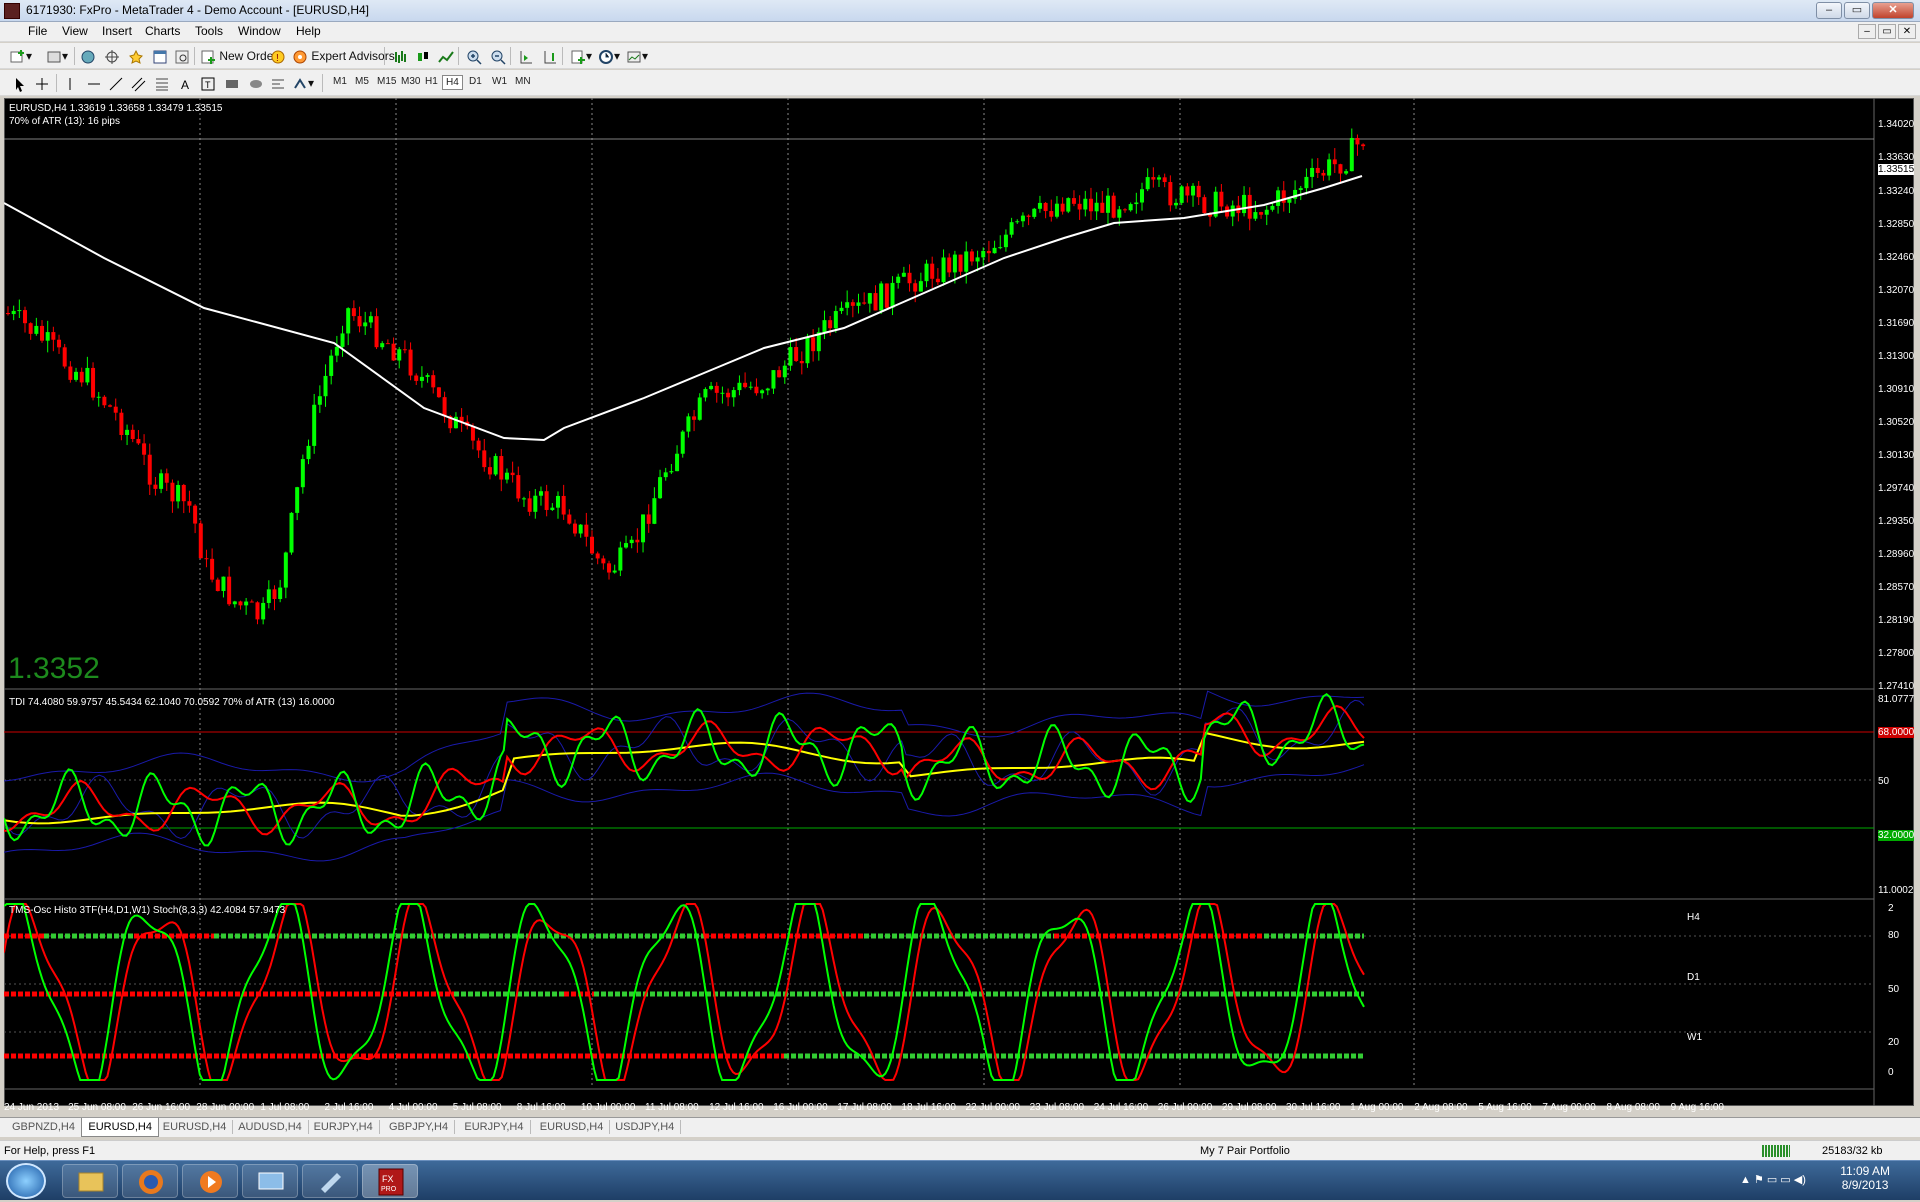  What do you see at coordinates (150, 1181) in the screenshot?
I see `firefox-task-icon` at bounding box center [150, 1181].